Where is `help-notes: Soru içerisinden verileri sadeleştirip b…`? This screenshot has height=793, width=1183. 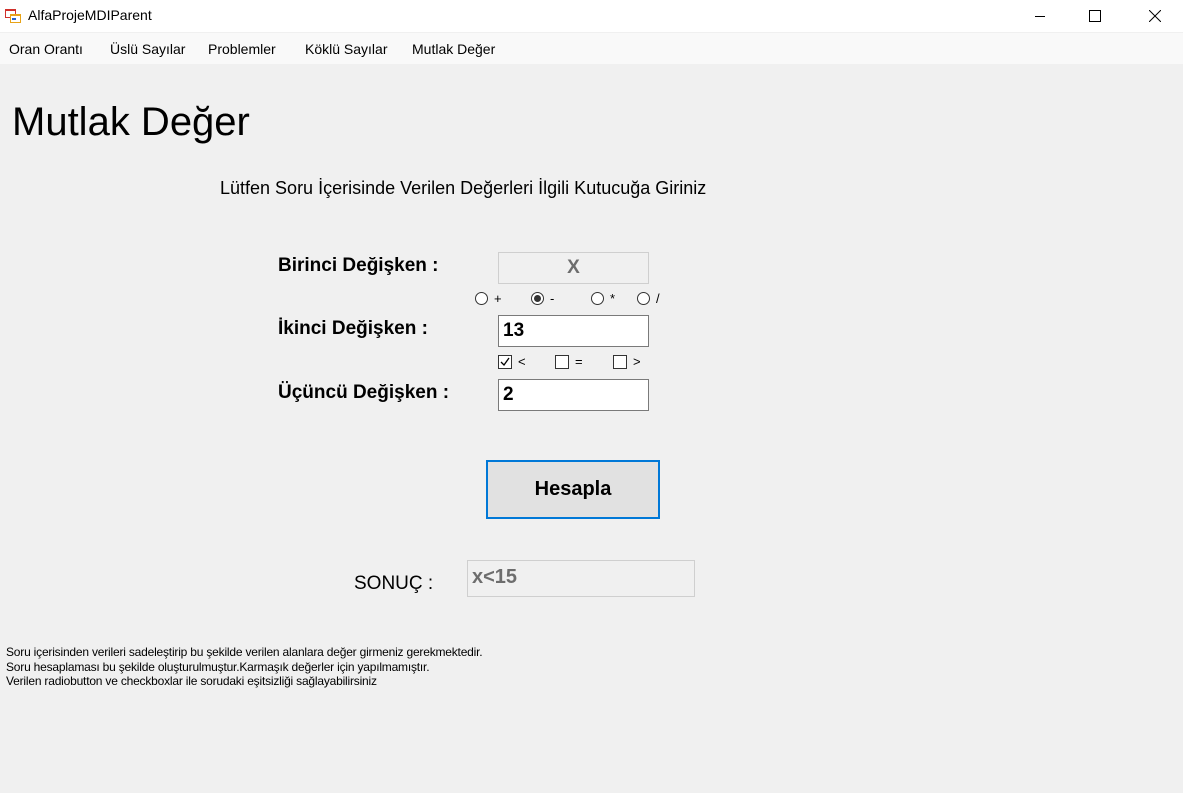 help-notes: Soru içerisinden verileri sadeleştirip b… is located at coordinates (244, 667).